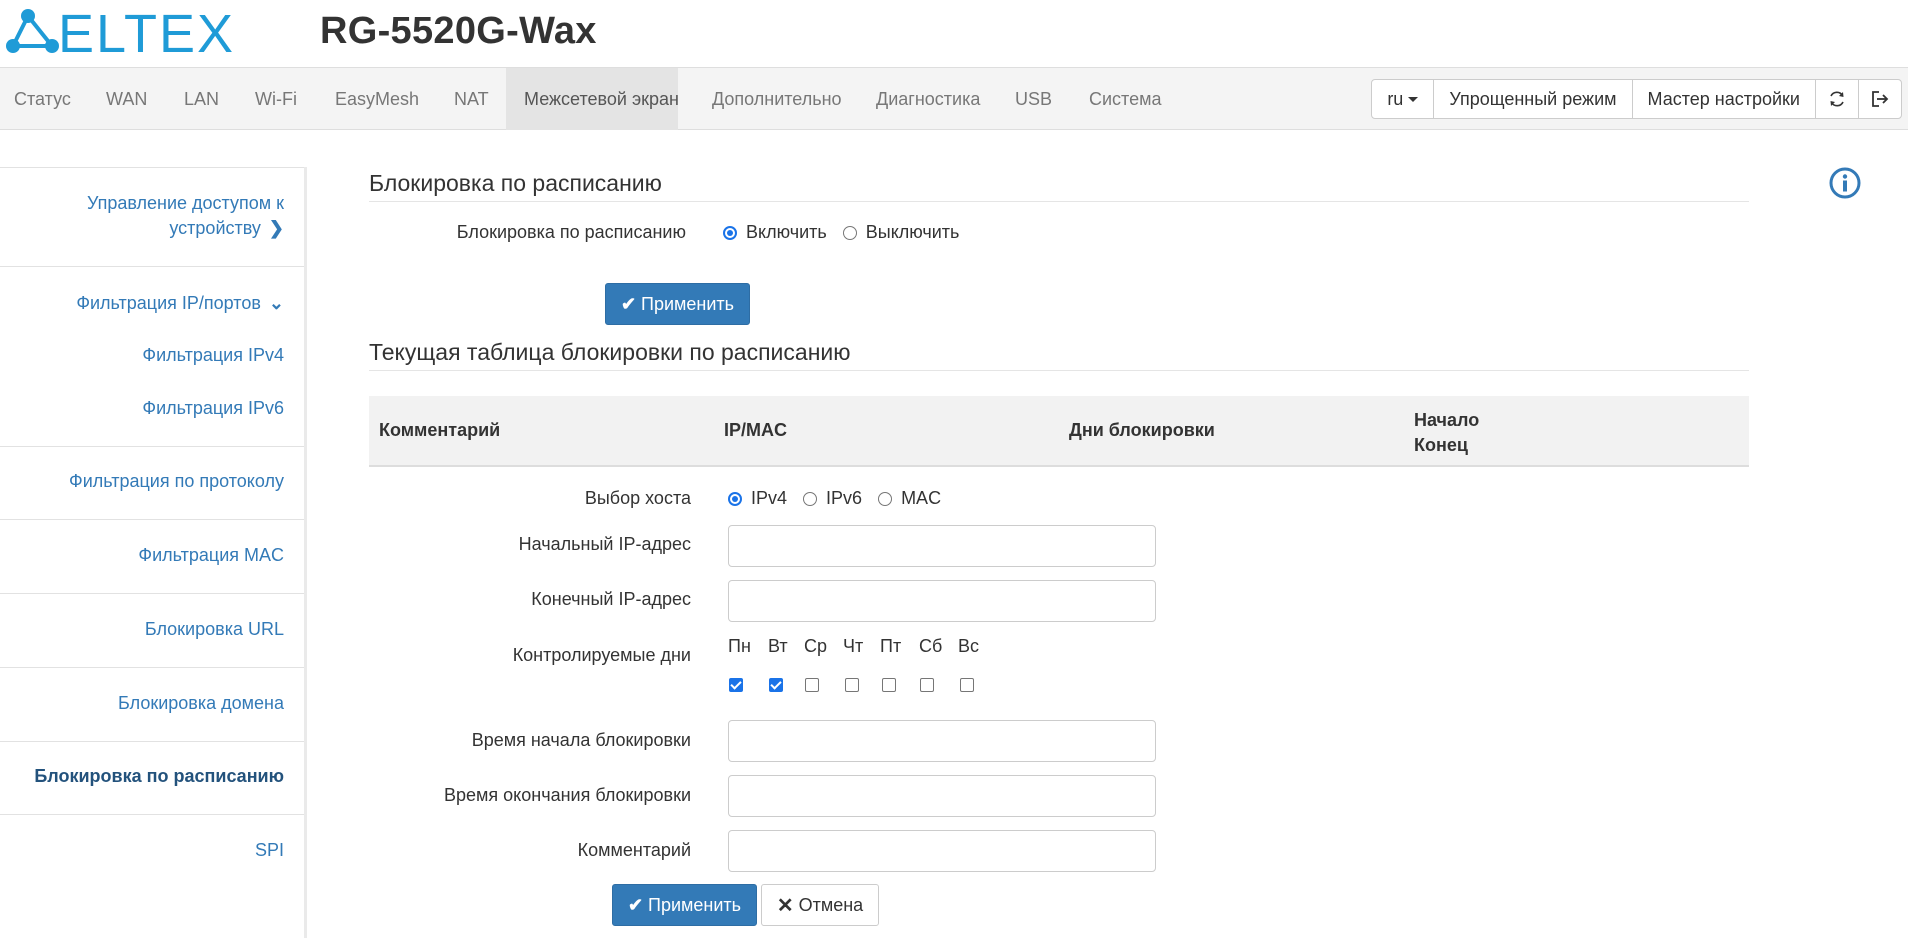  What do you see at coordinates (610, 352) in the screenshot?
I see `table-section-title: Текущая таблица блокировки по расписанию` at bounding box center [610, 352].